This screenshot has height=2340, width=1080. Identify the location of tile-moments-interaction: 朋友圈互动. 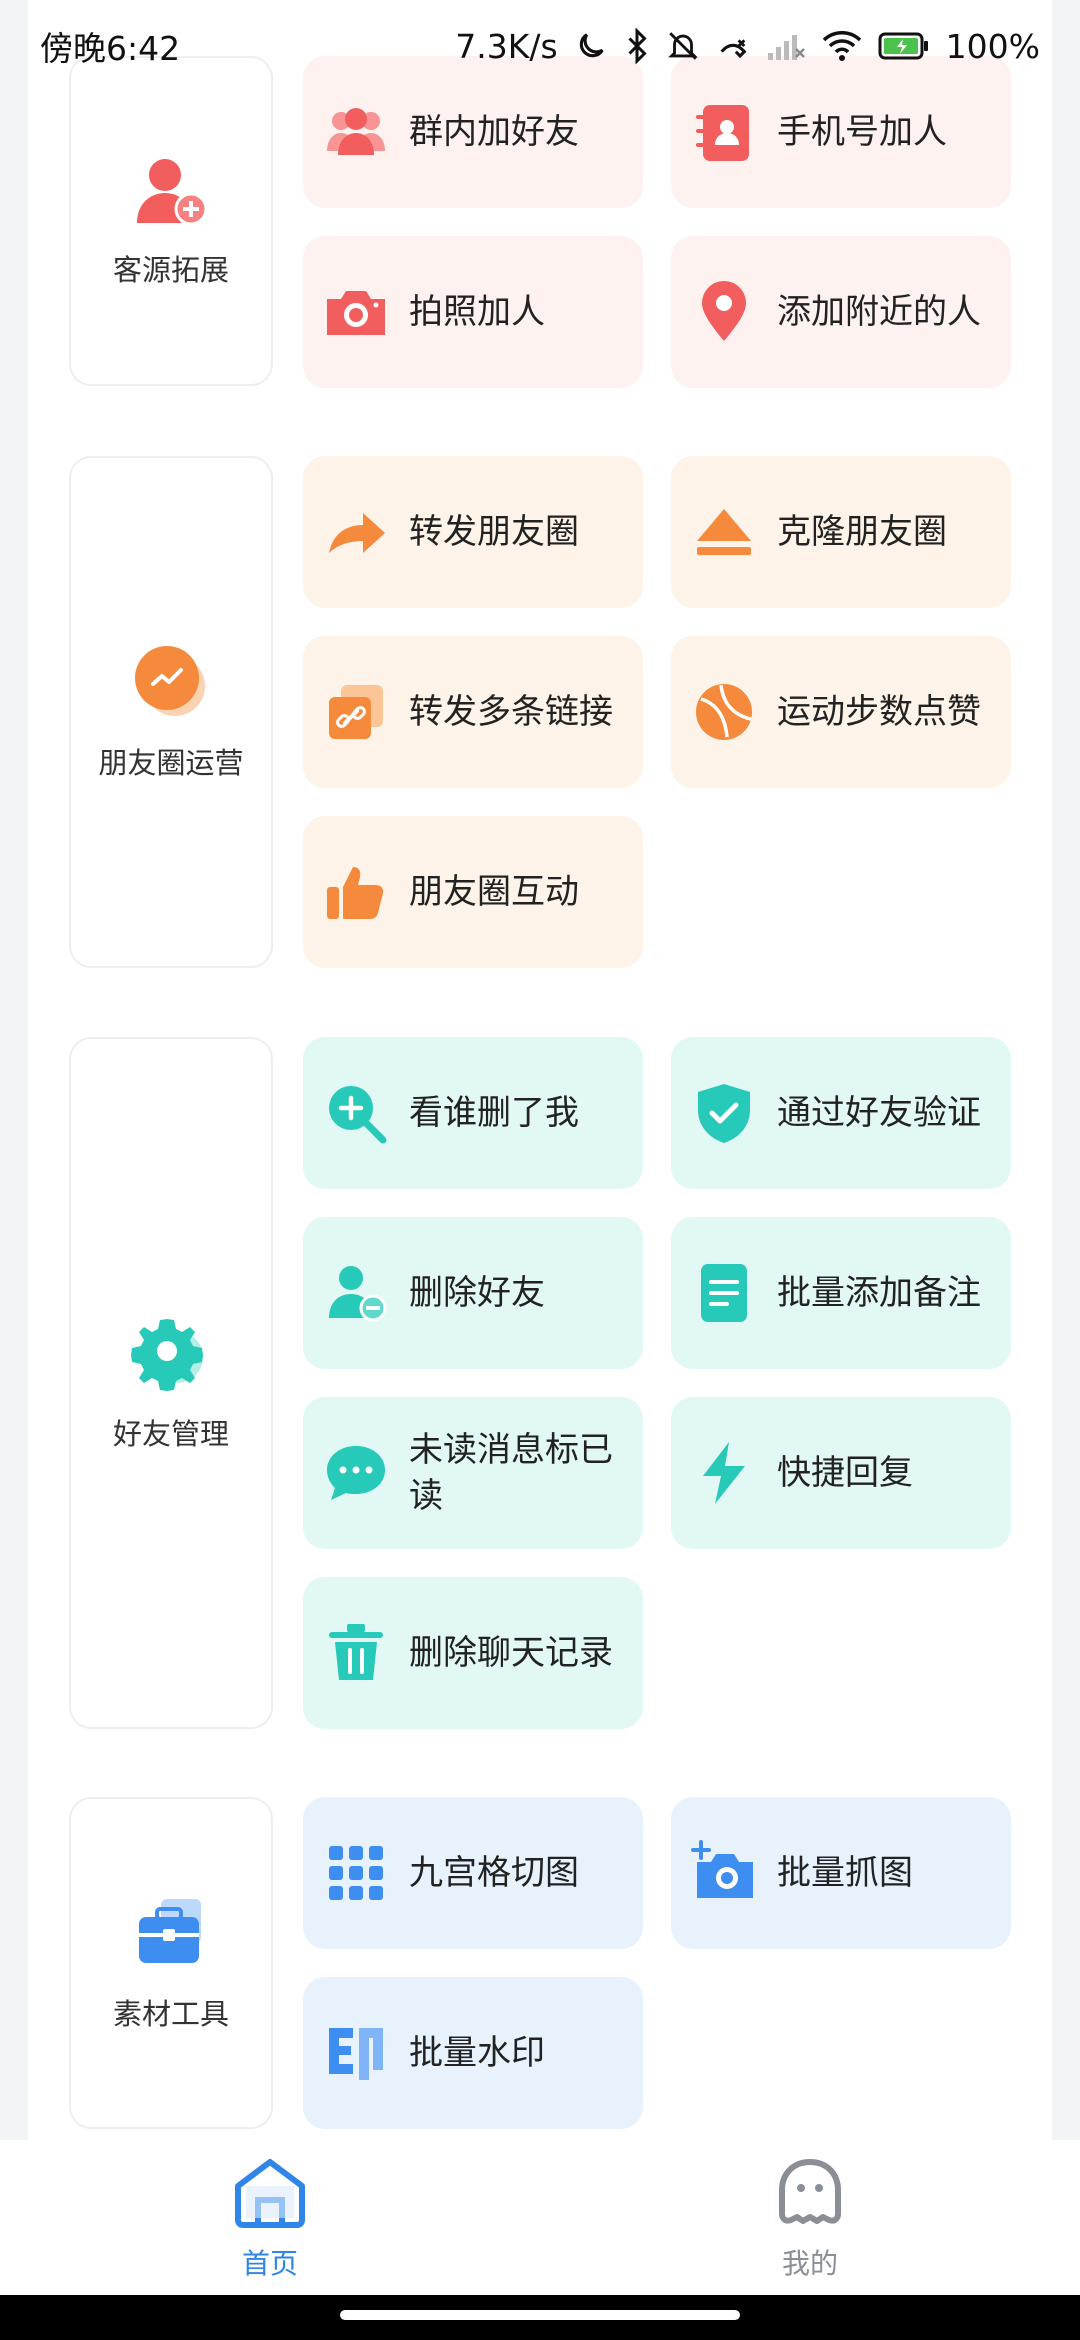
(473, 892).